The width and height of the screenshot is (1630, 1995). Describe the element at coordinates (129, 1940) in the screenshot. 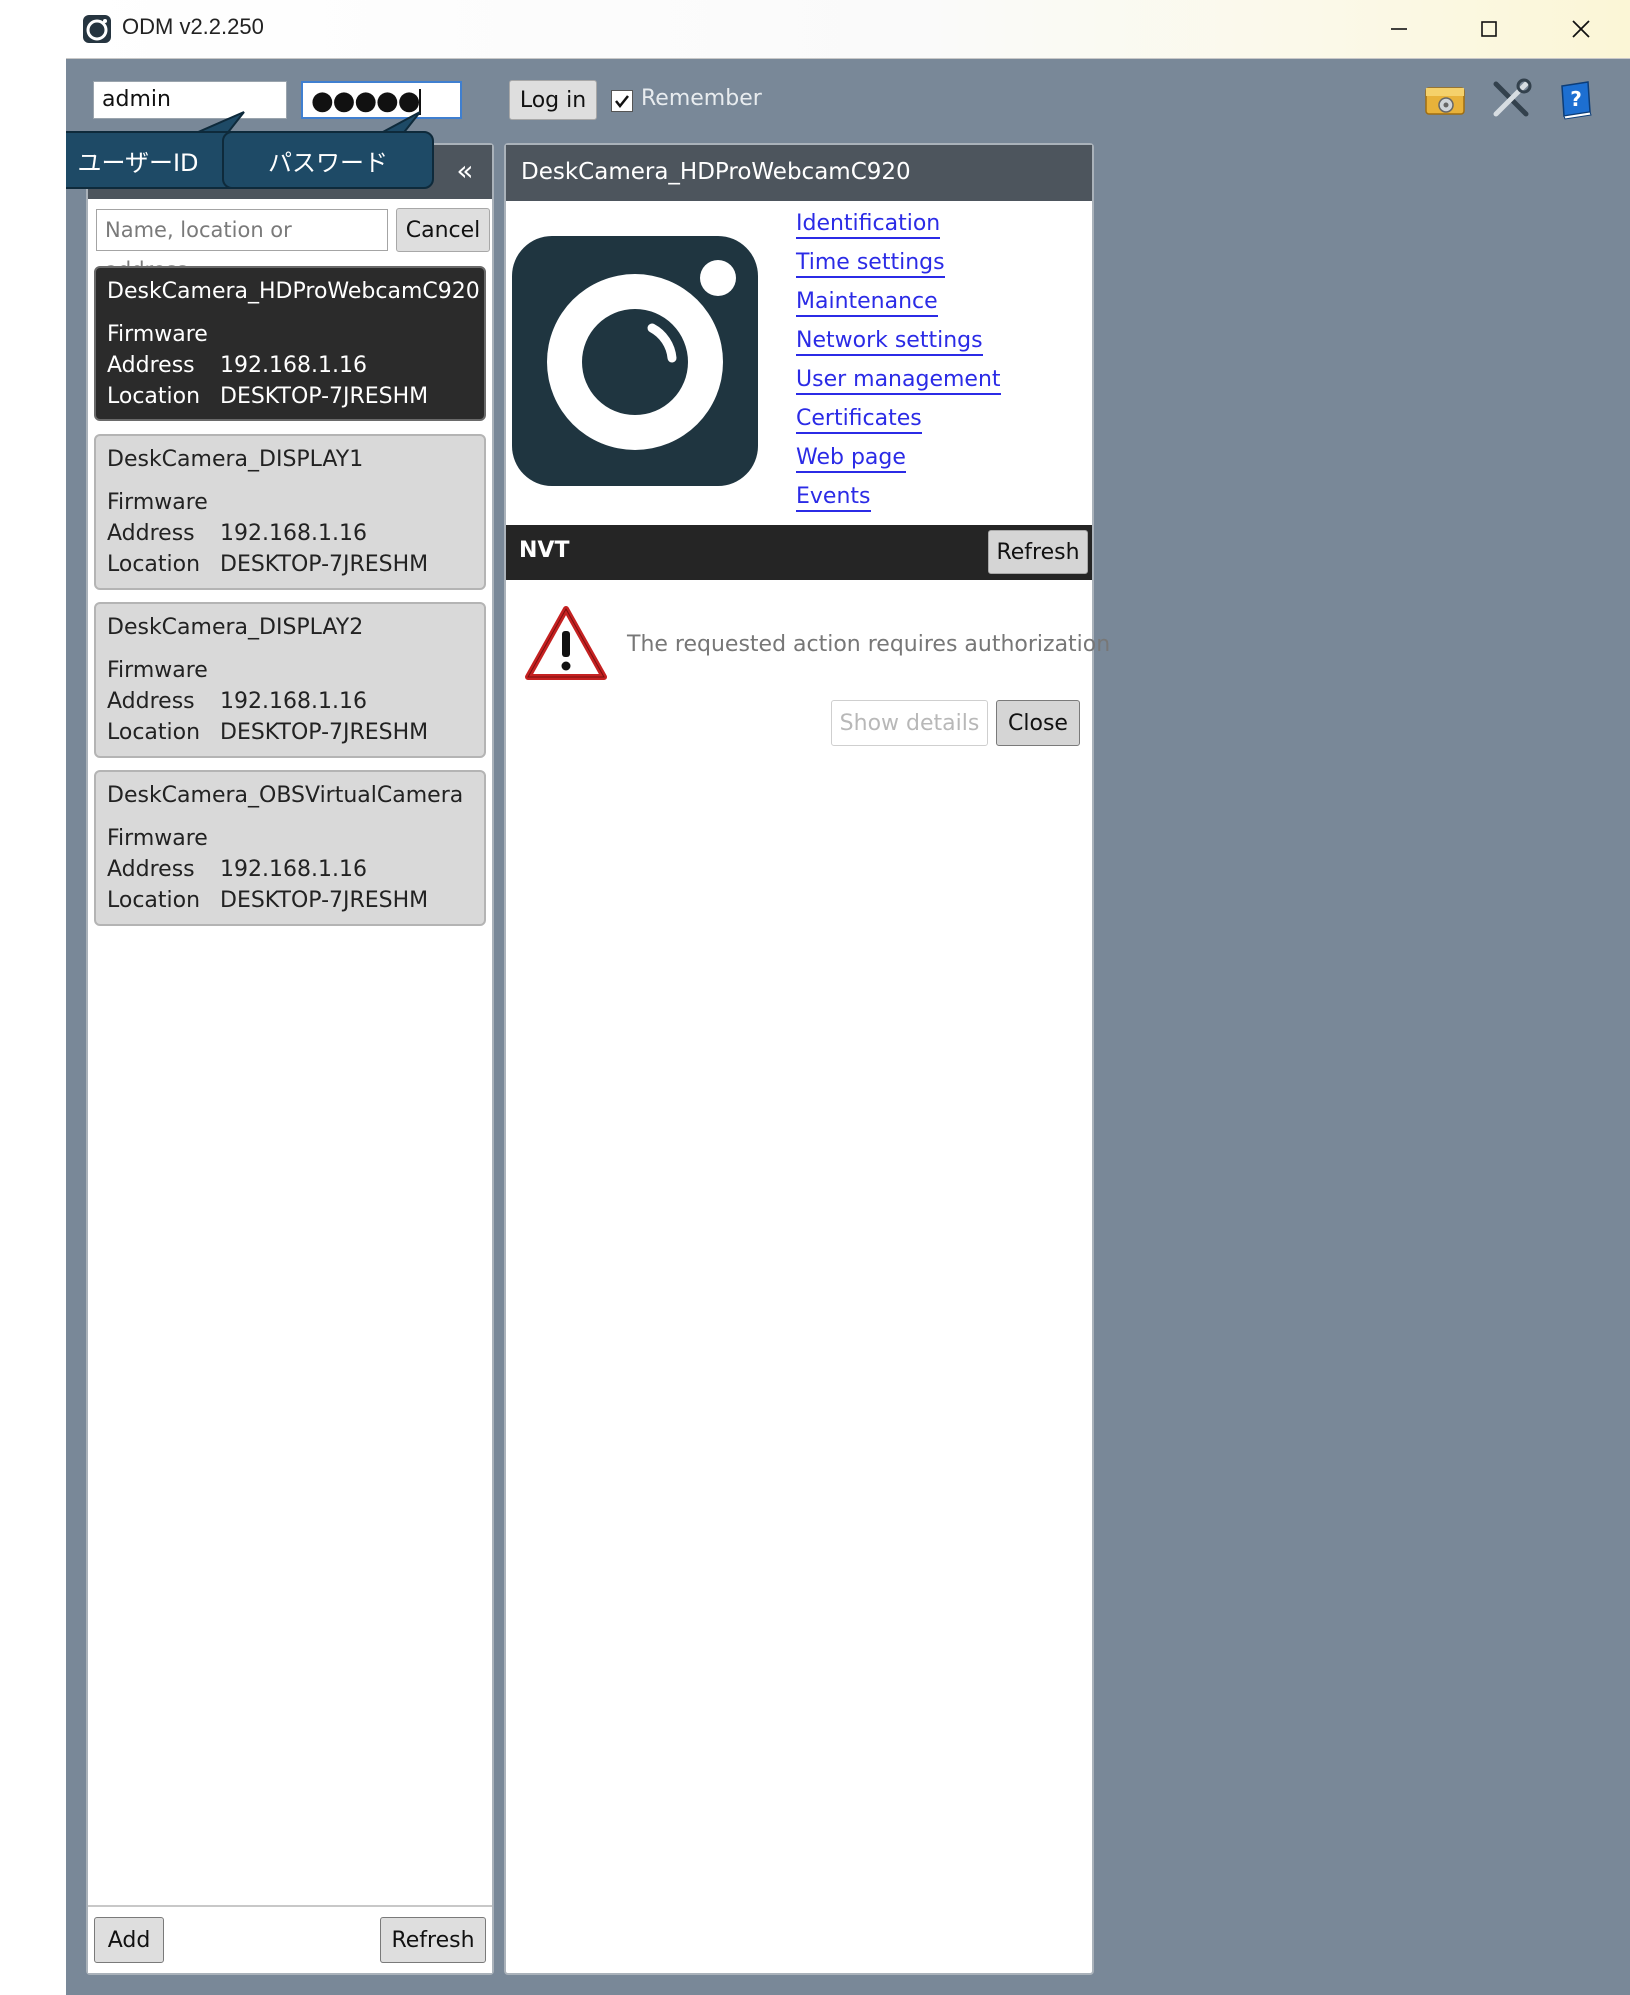

I see `add-device-button: Add` at that location.